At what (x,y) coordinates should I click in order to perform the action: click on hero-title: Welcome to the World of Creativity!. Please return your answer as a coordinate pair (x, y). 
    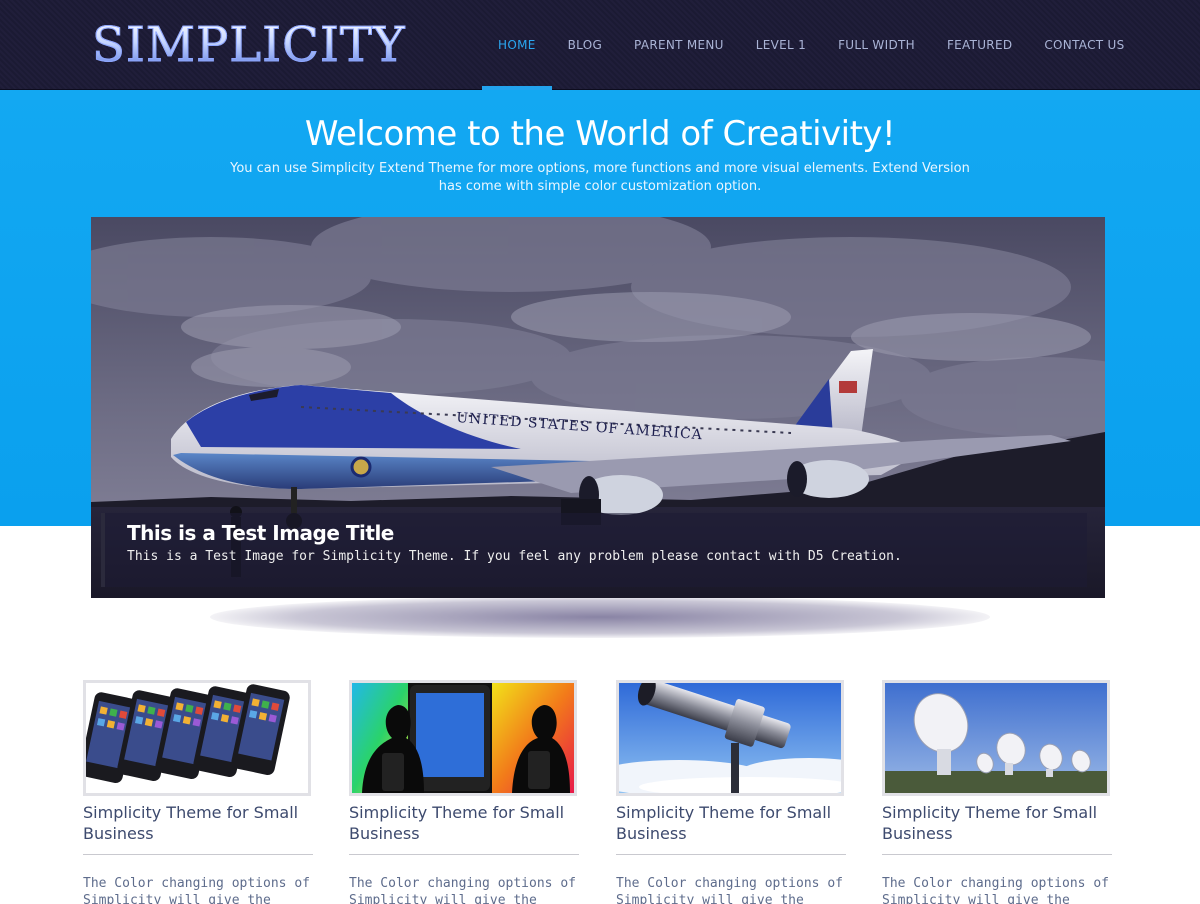
    Looking at the image, I should click on (600, 134).